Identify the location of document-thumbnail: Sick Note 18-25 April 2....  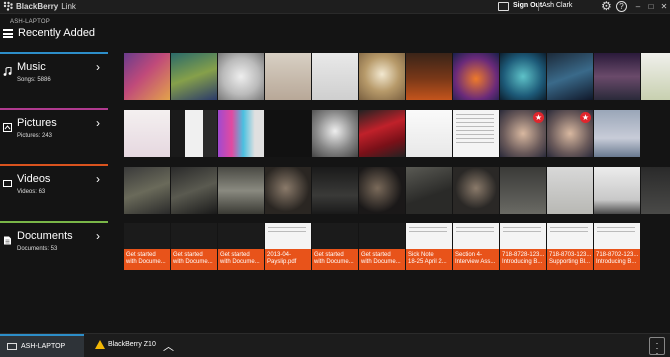
(429, 246).